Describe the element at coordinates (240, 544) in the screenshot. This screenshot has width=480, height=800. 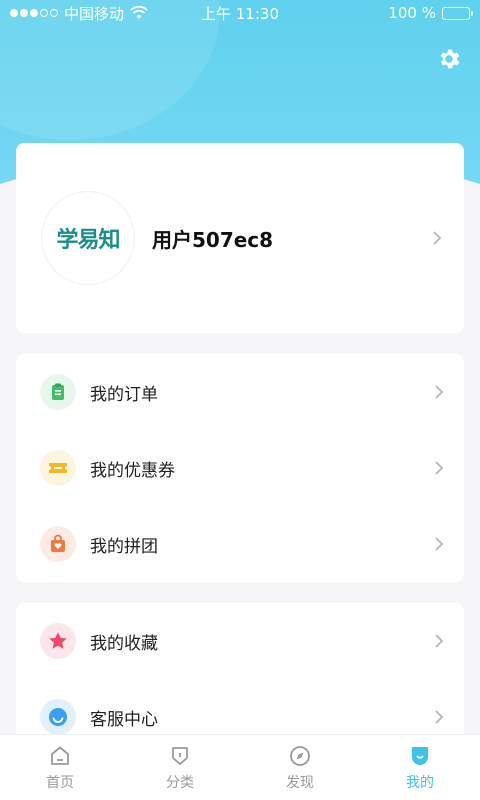
I see `menu-item-group-buy: 我的拼团` at that location.